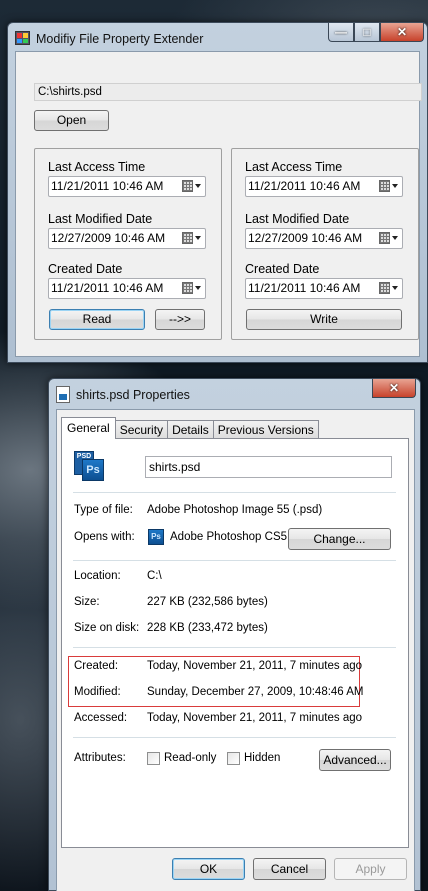 This screenshot has width=428, height=891. I want to click on read-button: Read, so click(97, 319).